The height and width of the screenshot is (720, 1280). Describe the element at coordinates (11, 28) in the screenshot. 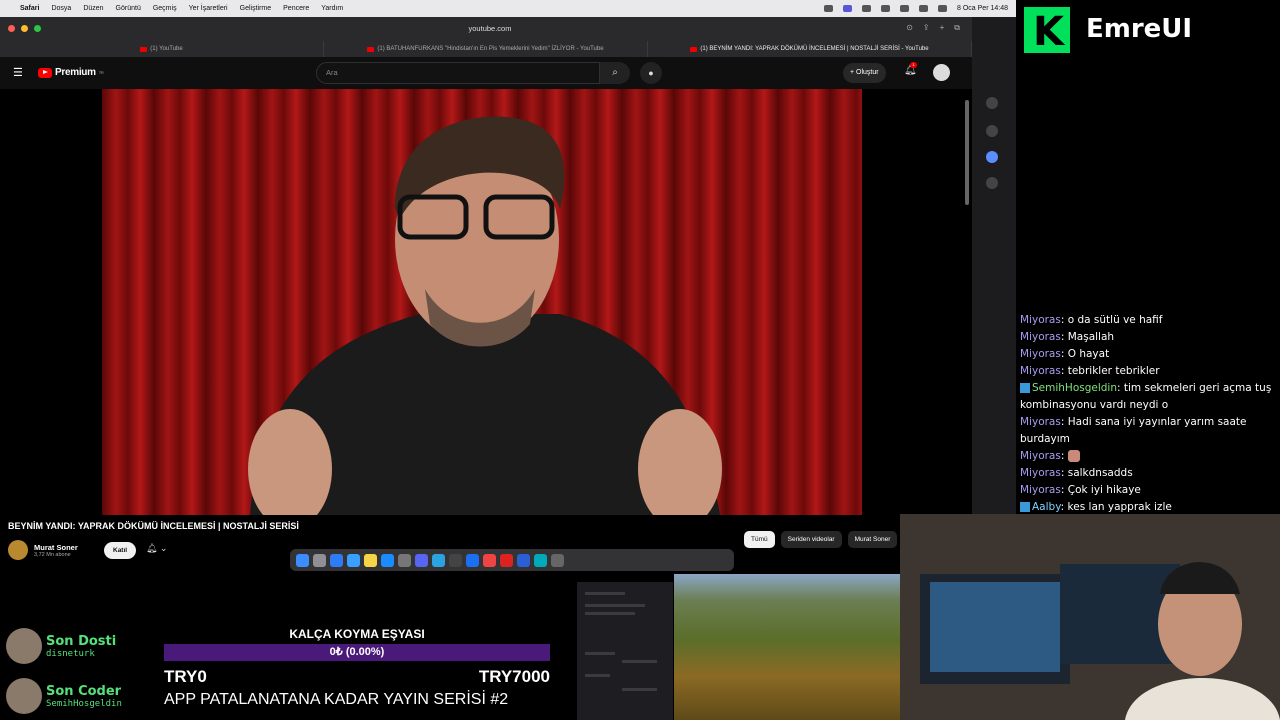

I see `close-window-button` at that location.